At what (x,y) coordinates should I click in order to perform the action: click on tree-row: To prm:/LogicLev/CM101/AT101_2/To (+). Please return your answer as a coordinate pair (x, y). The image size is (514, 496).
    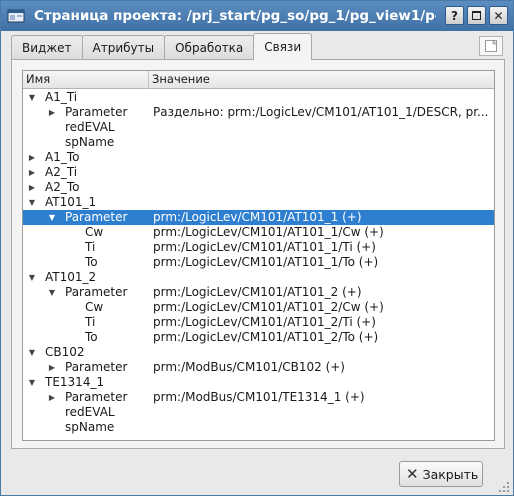
    Looking at the image, I should click on (258, 337).